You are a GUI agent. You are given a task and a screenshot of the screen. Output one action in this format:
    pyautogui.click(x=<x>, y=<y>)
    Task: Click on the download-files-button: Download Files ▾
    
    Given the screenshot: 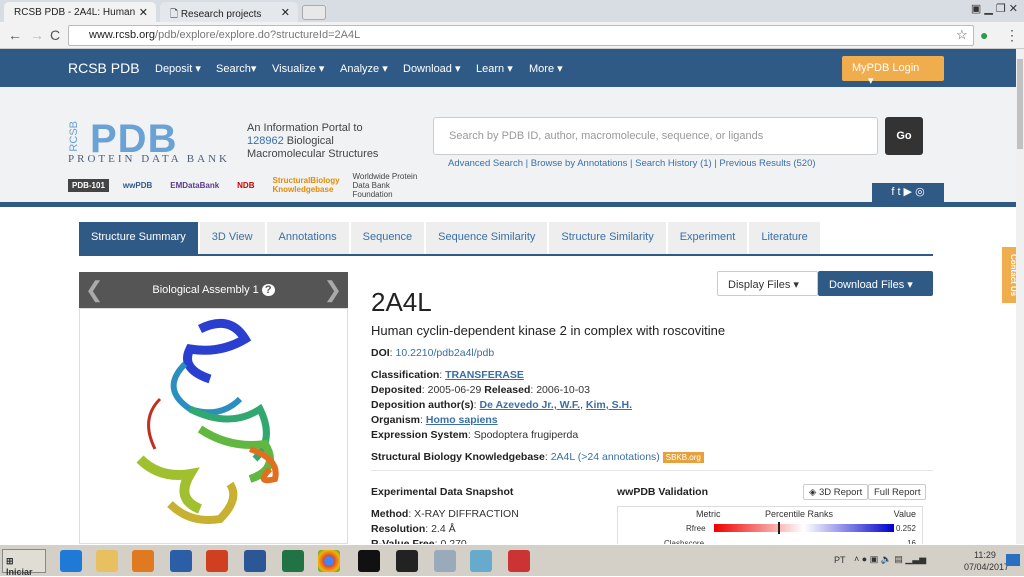 What is the action you would take?
    pyautogui.click(x=875, y=283)
    